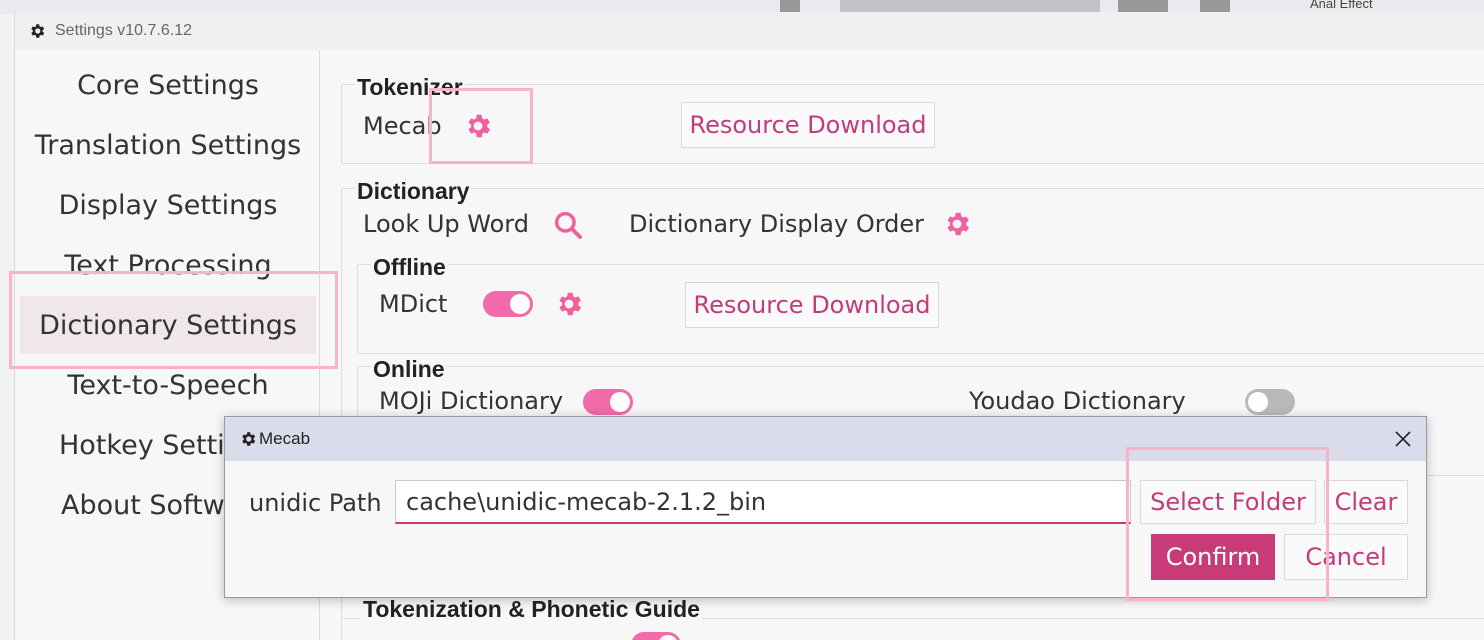 Image resolution: width=1484 pixels, height=640 pixels. I want to click on close-icon, so click(1403, 439).